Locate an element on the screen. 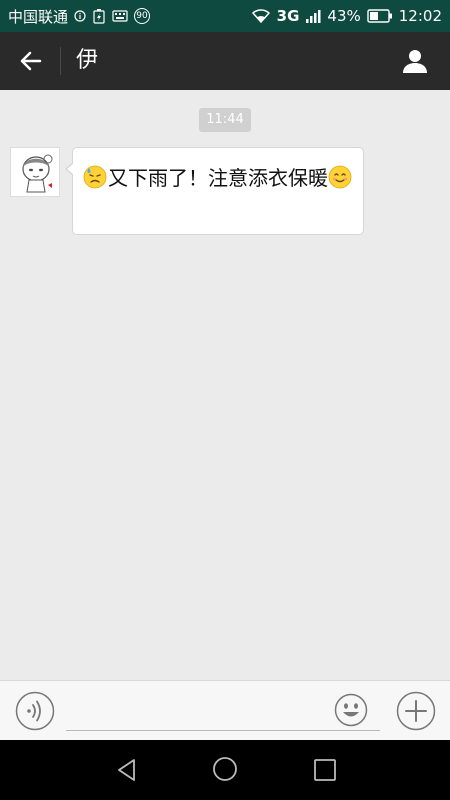 This screenshot has width=450, height=800. chat-title: 伊 is located at coordinates (87, 60).